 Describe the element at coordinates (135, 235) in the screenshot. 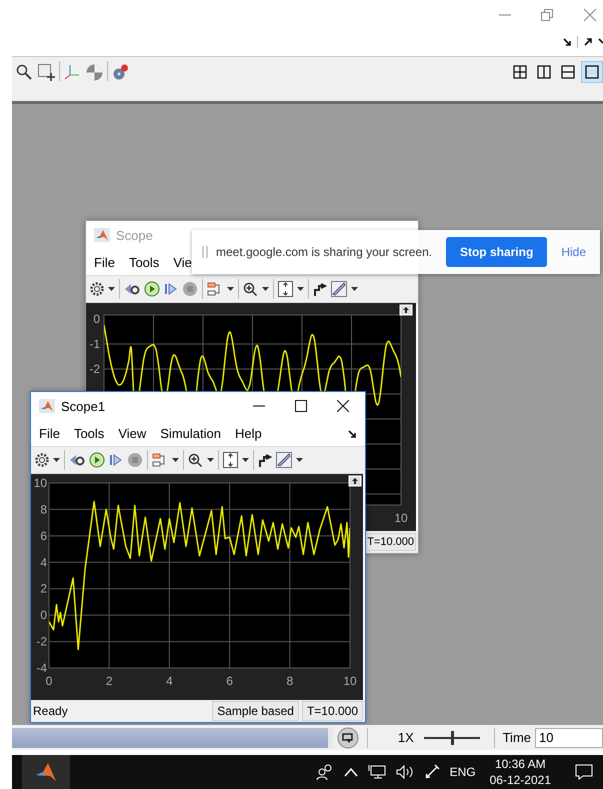

I see `window-title: Scope` at that location.